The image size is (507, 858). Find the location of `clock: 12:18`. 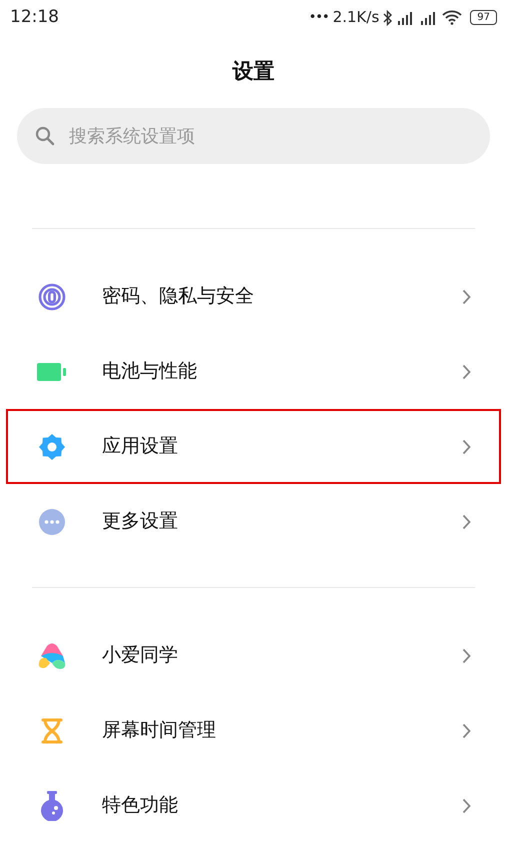

clock: 12:18 is located at coordinates (34, 17).